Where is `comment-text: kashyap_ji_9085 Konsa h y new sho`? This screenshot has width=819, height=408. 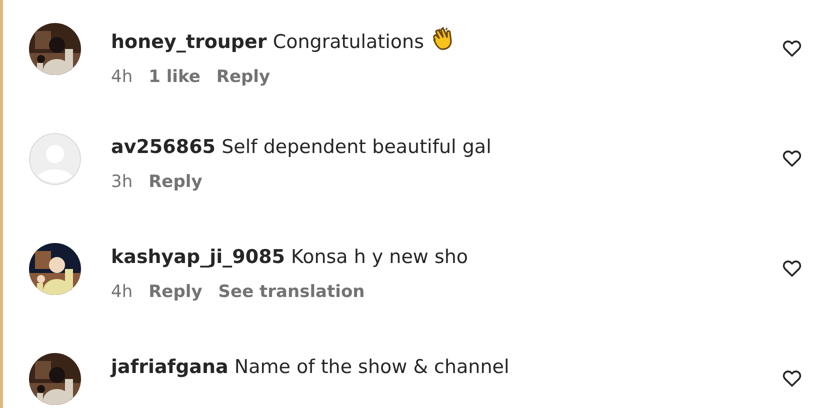
comment-text: kashyap_ji_9085 Konsa h y new sho is located at coordinates (289, 257).